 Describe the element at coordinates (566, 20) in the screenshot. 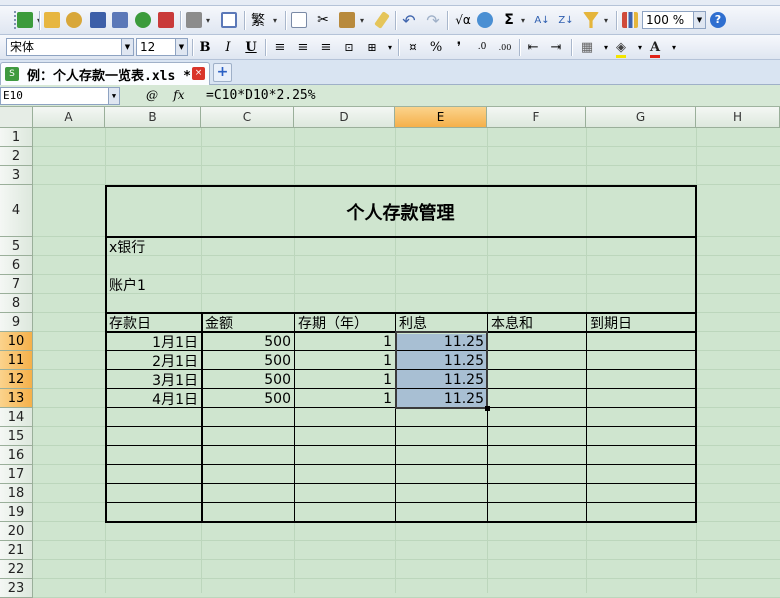

I see `sort-descending-icon: Z↓` at that location.